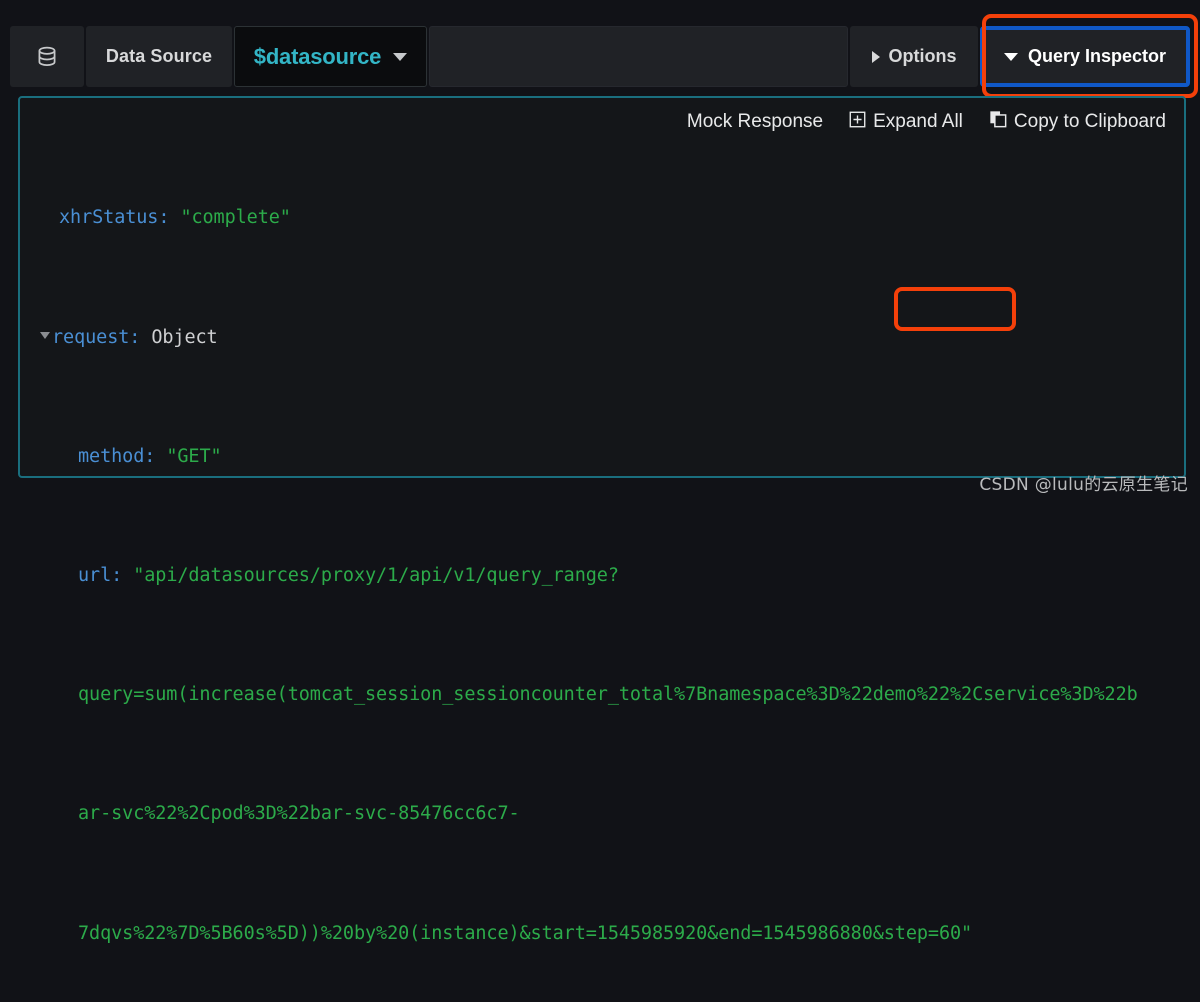 Image resolution: width=1200 pixels, height=1002 pixels. I want to click on database-icon, so click(47, 57).